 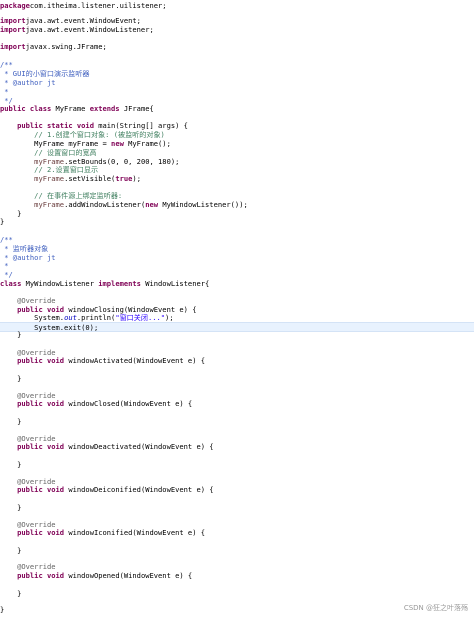 What do you see at coordinates (152, 204) in the screenshot?
I see `code-token: new` at bounding box center [152, 204].